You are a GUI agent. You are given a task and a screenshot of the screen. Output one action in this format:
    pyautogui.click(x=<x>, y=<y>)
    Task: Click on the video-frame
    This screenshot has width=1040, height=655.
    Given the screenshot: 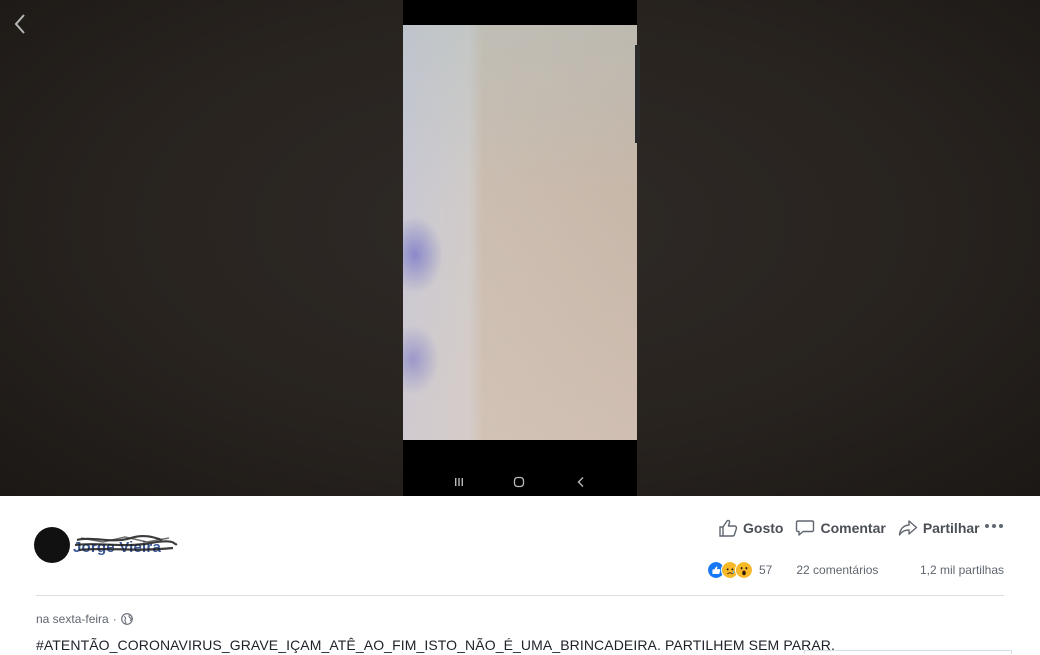 What is the action you would take?
    pyautogui.click(x=520, y=232)
    